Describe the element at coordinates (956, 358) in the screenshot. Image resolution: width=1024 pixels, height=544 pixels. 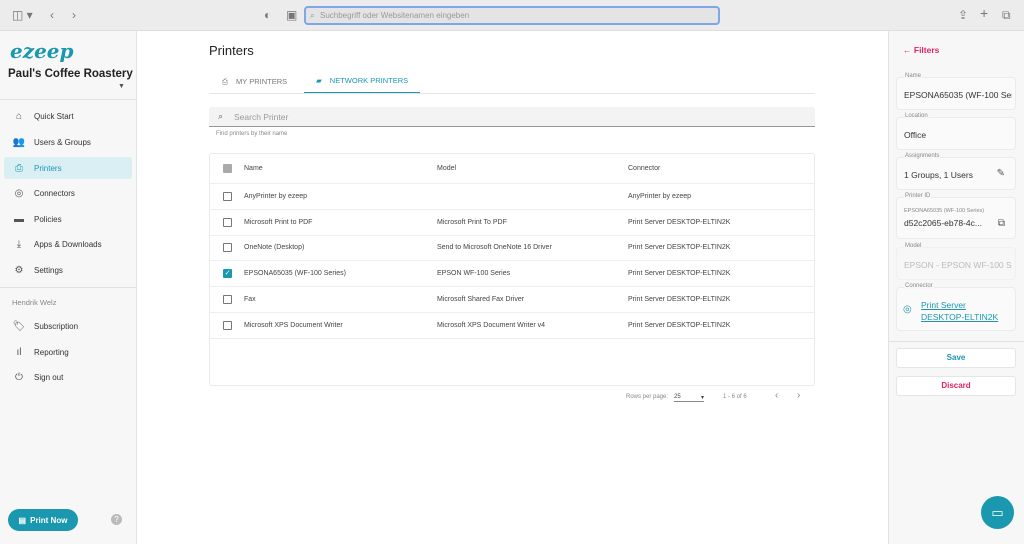
I see `save-button: Save` at that location.